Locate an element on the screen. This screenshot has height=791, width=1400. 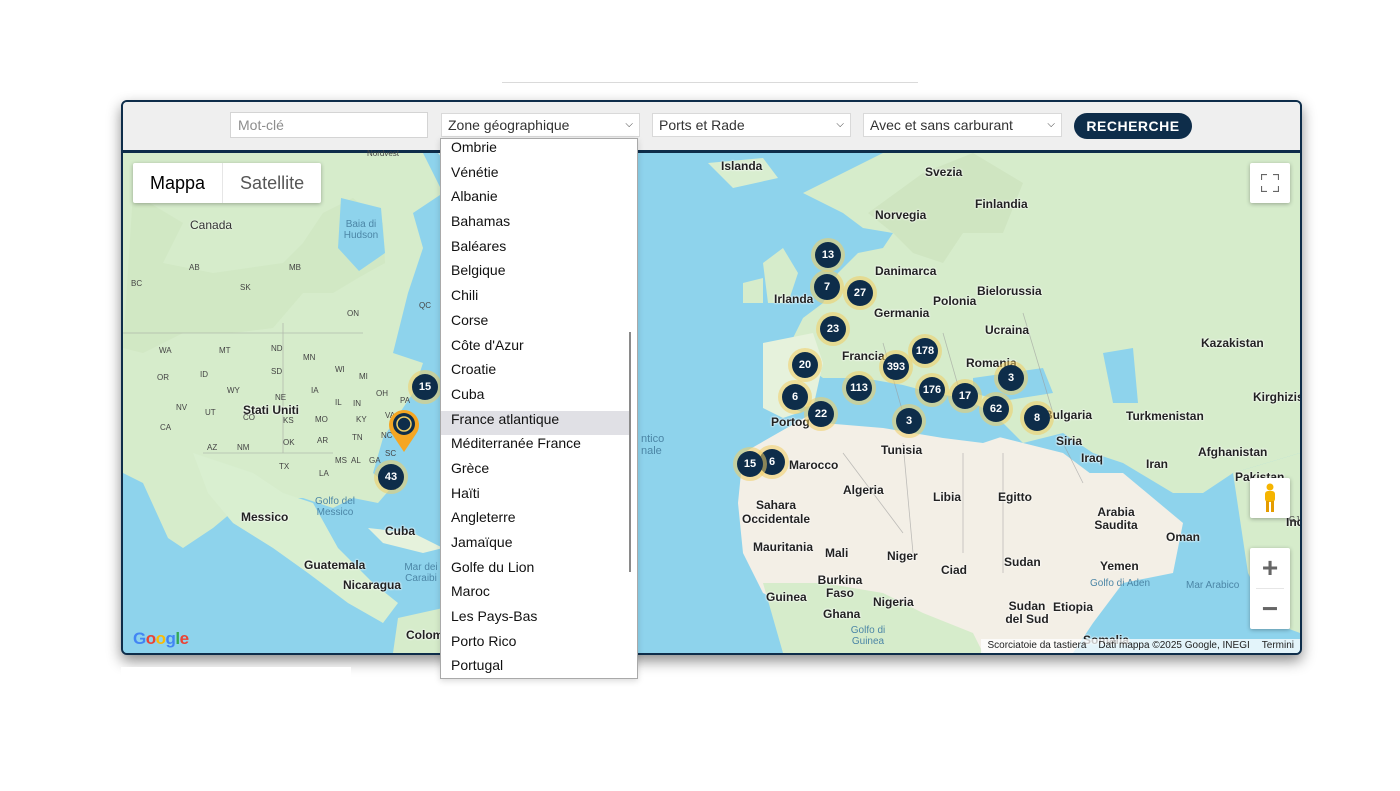
label-guatemala: Guatemala is located at coordinates (335, 565).